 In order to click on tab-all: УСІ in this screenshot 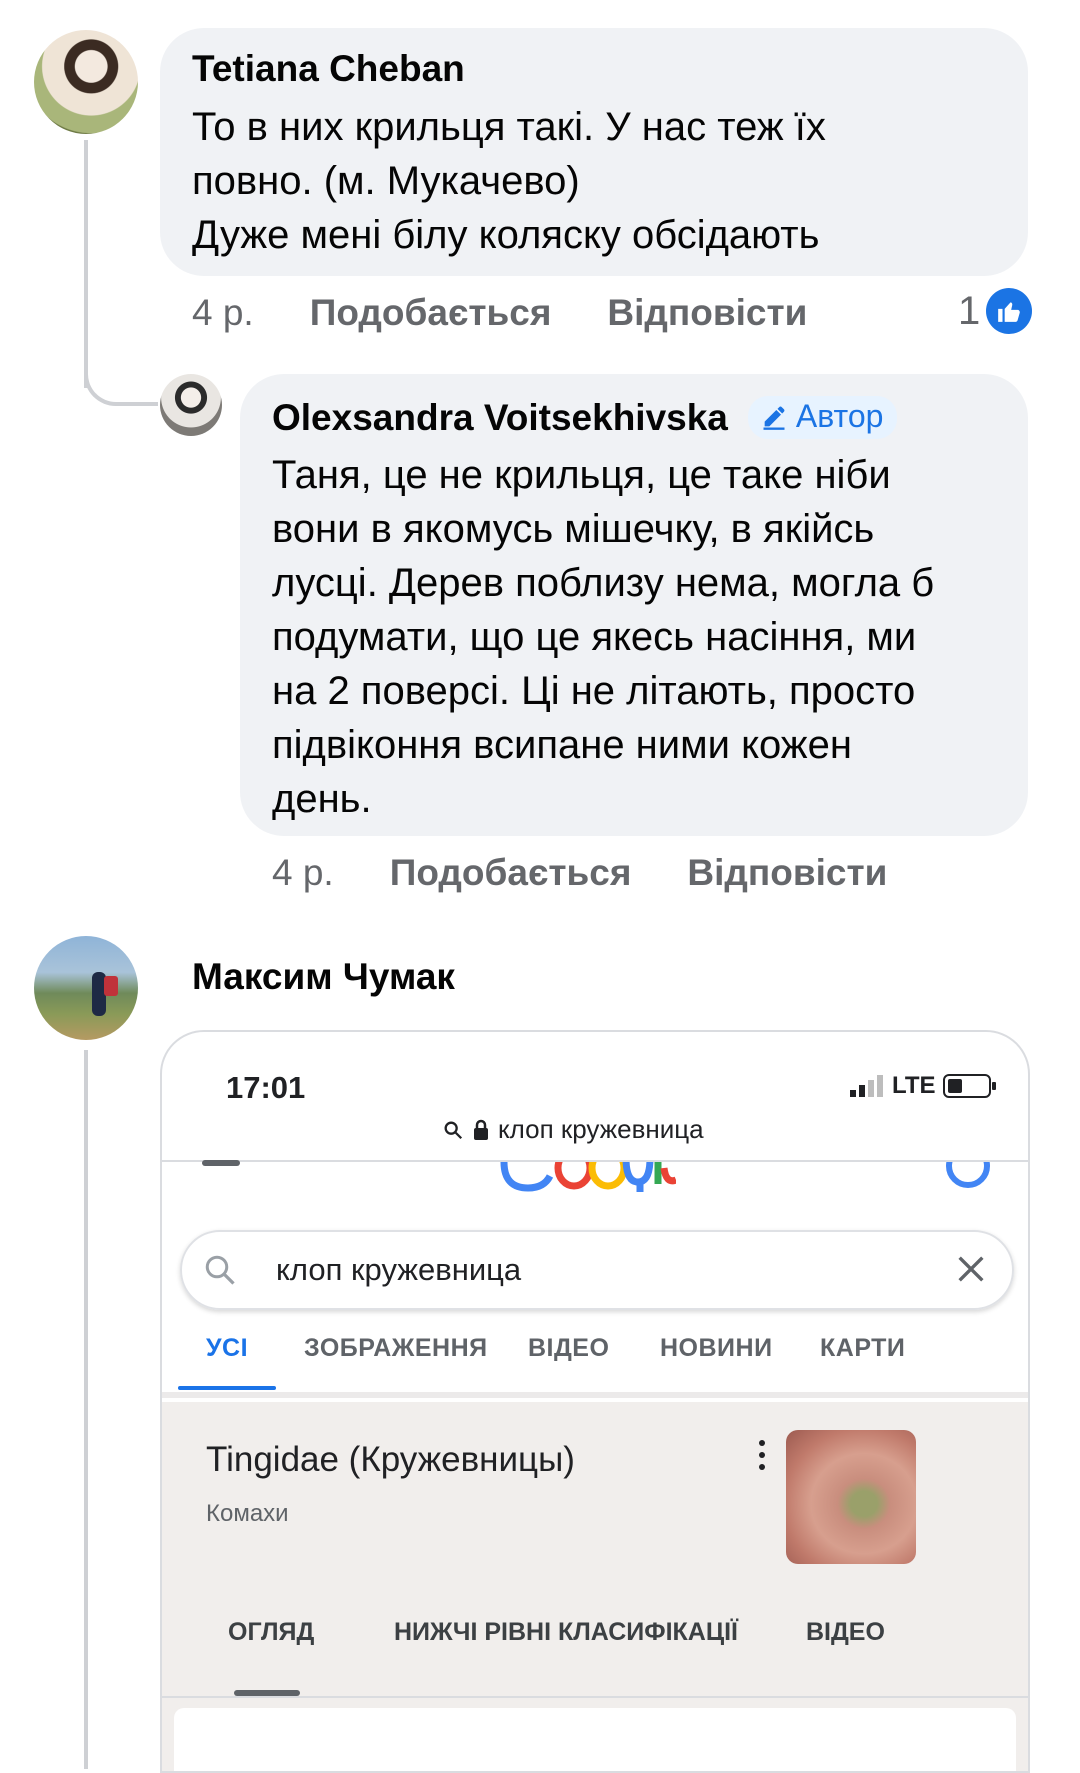, I will do `click(227, 1348)`.